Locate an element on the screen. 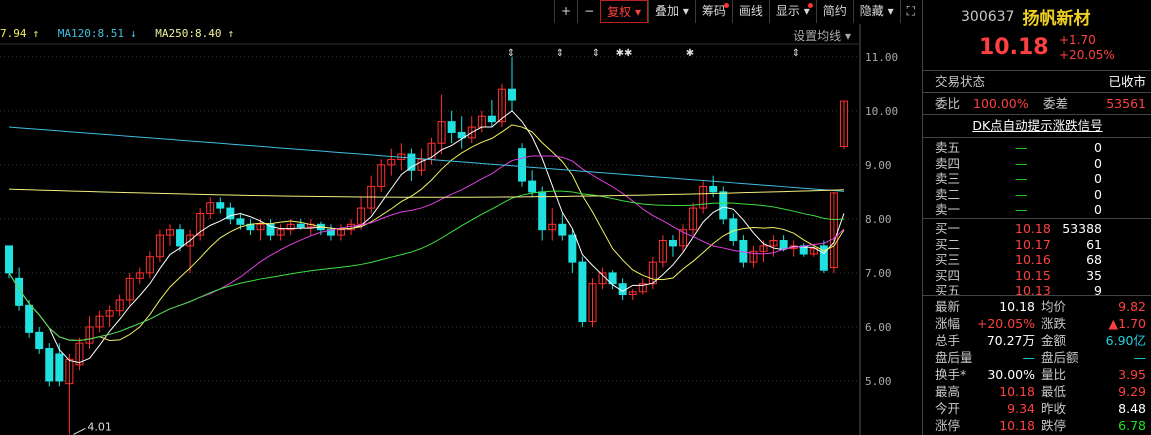 The width and height of the screenshot is (1151, 435). simple-button: 简约 is located at coordinates (834, 11).